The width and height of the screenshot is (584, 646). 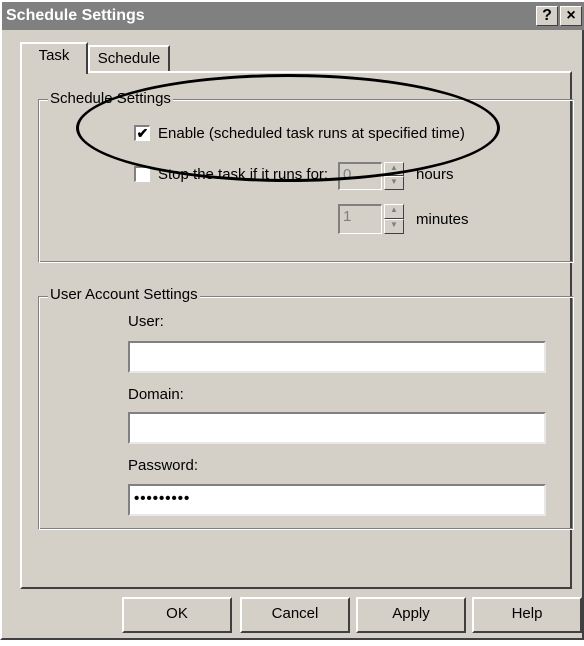 I want to click on domain-field, so click(x=337, y=428).